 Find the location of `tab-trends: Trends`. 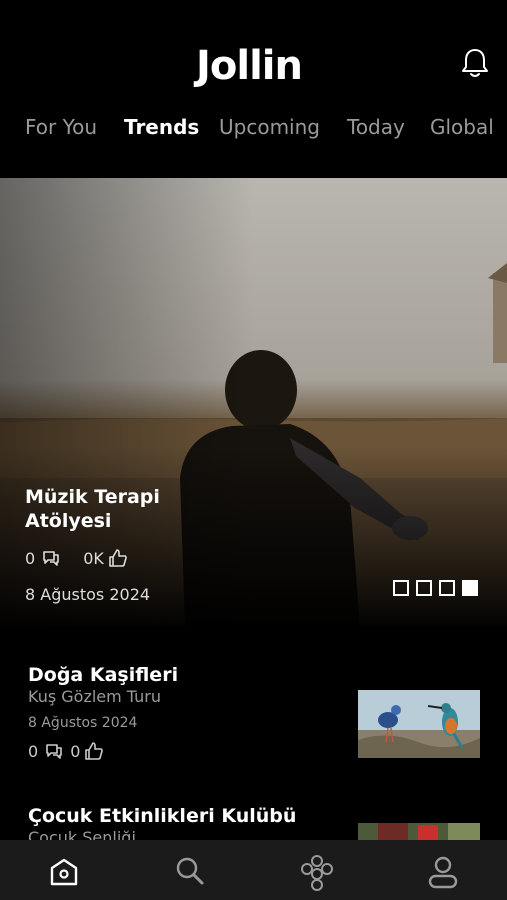

tab-trends: Trends is located at coordinates (161, 127).